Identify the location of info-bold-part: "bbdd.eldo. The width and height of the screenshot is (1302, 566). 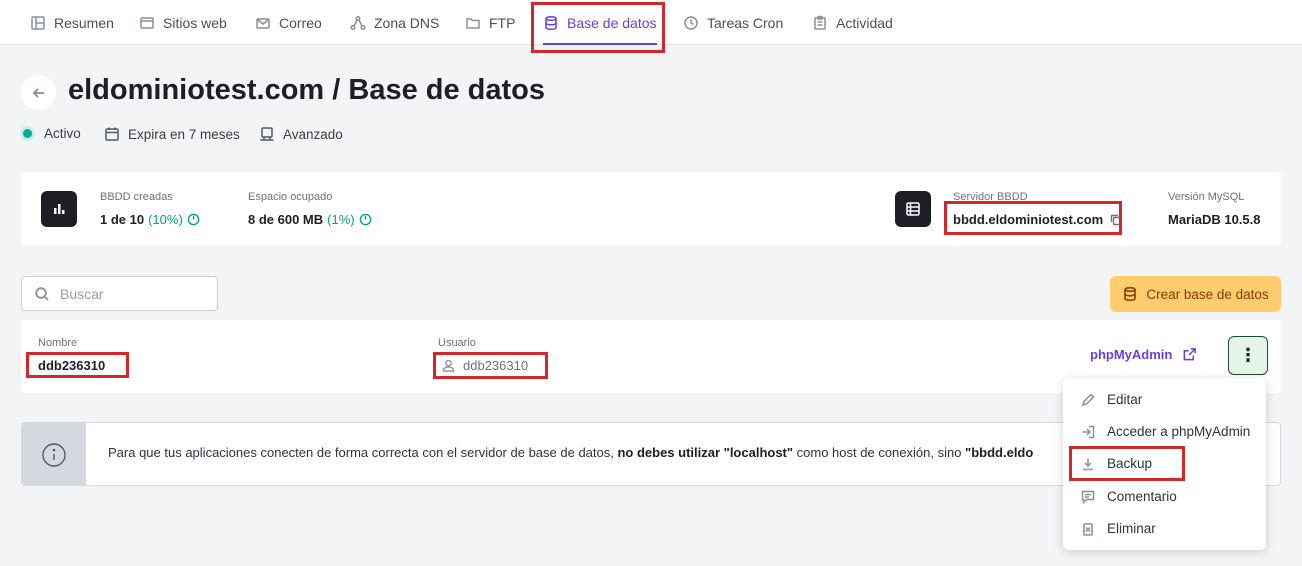
(999, 452).